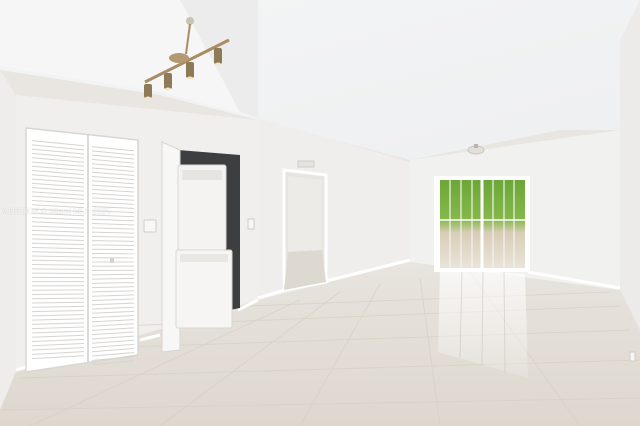 The image size is (640, 426). Describe the element at coordinates (482, 224) in the screenshot. I see `sliding-glass-door` at that location.